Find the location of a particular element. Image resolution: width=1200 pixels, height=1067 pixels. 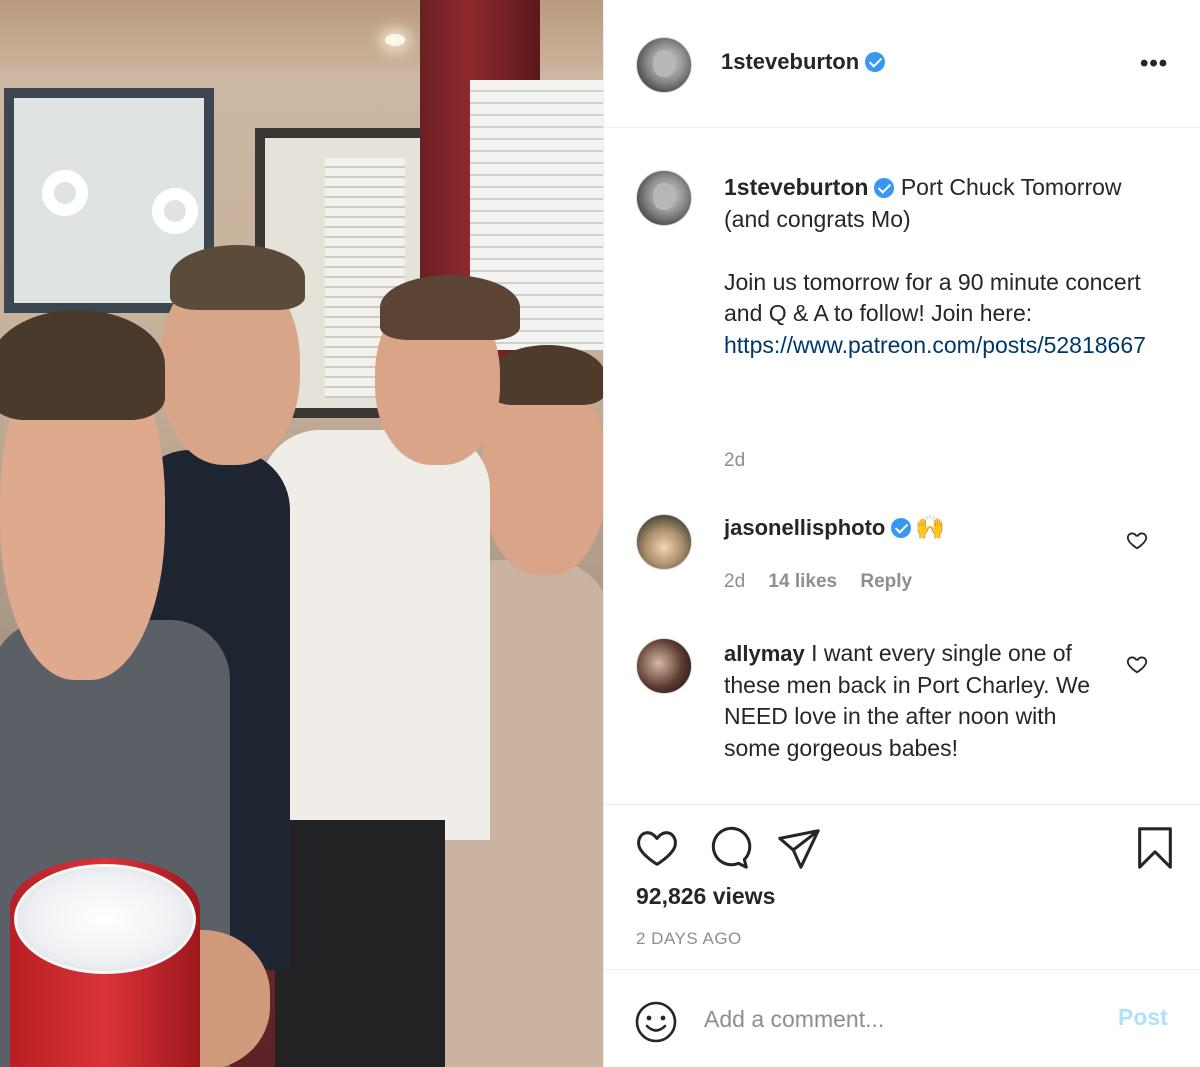

person-front-hair is located at coordinates (82, 365).